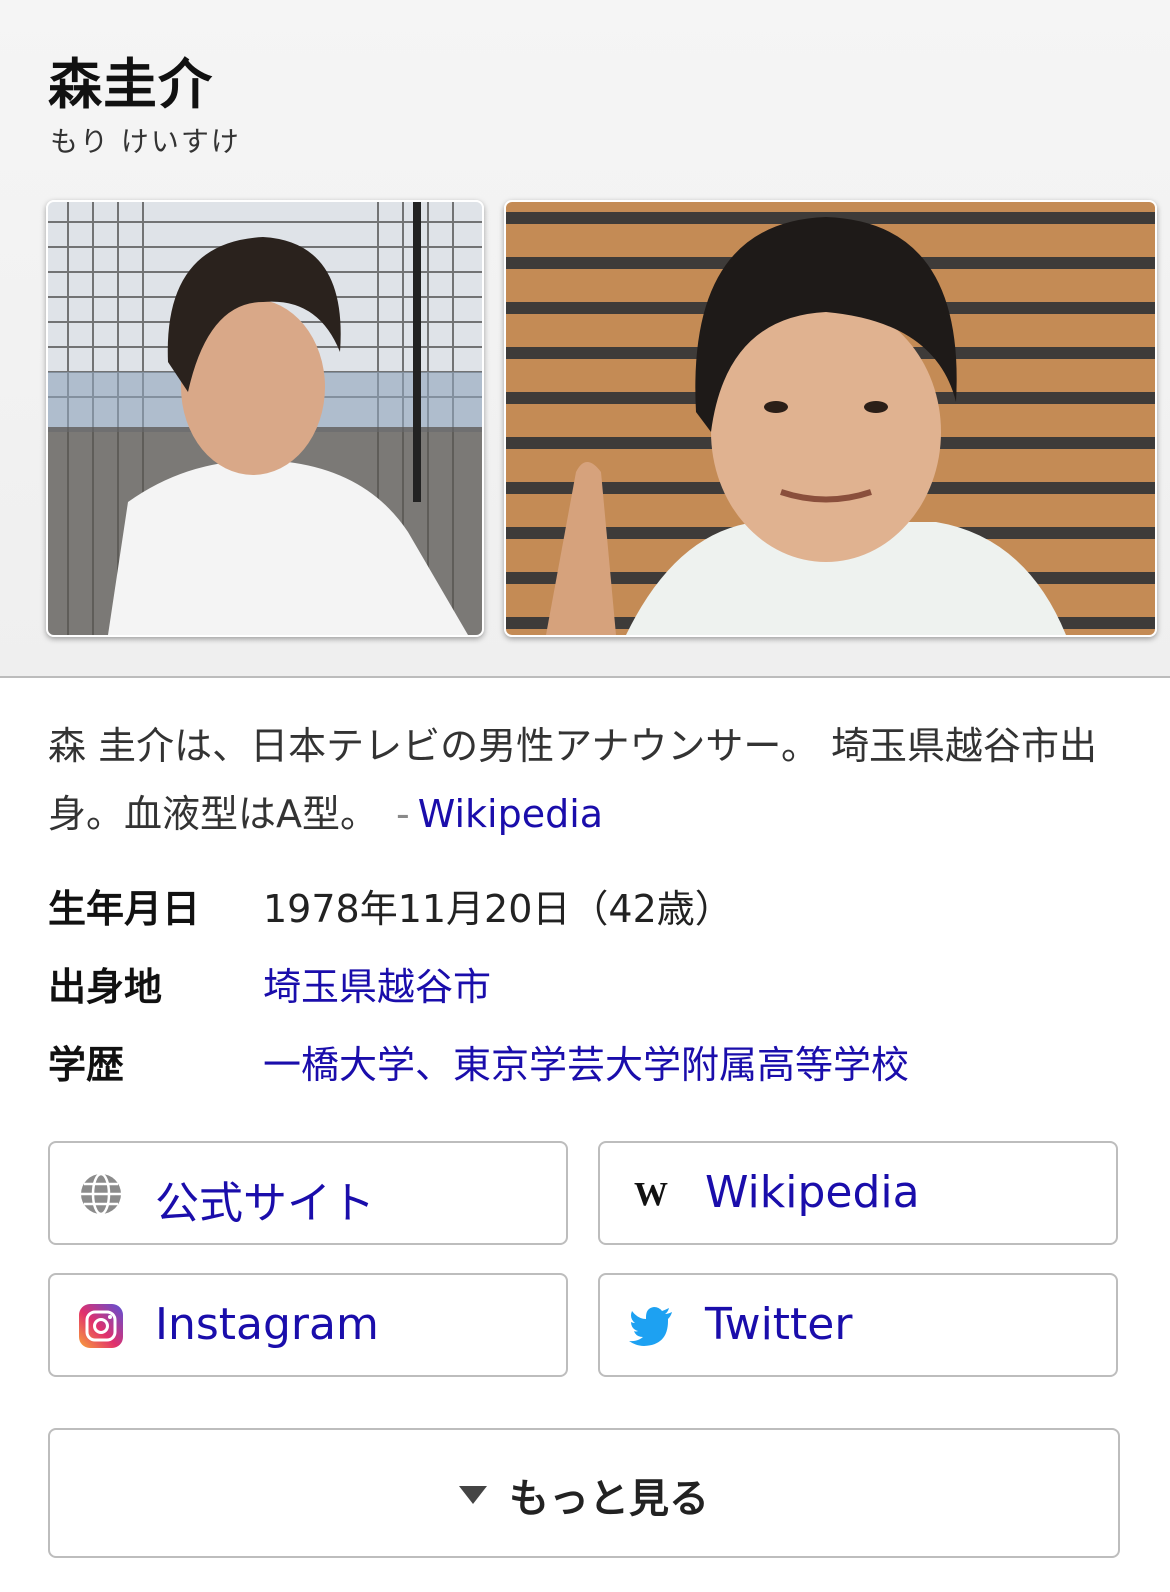  I want to click on fact-row-birthplace: 出身地 埼玉県越谷市, so click(588, 995).